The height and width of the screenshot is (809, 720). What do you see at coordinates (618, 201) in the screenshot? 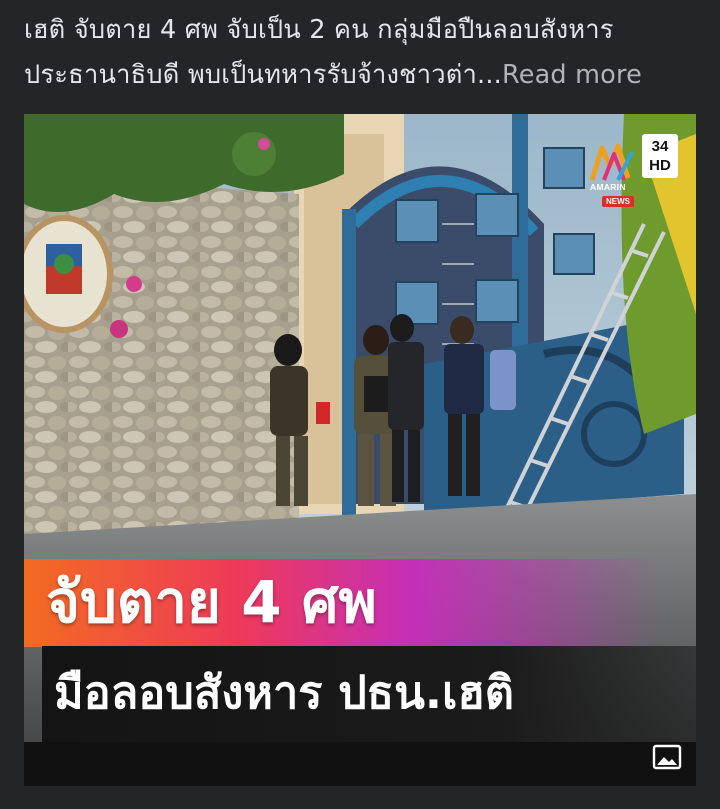
I see `brand-news-tag: NEWS` at bounding box center [618, 201].